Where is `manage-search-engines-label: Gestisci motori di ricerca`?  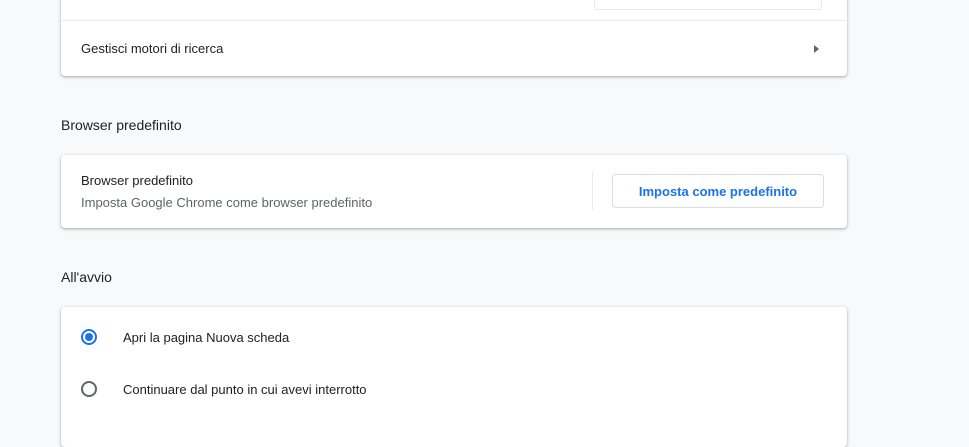 manage-search-engines-label: Gestisci motori di ricerca is located at coordinates (152, 48).